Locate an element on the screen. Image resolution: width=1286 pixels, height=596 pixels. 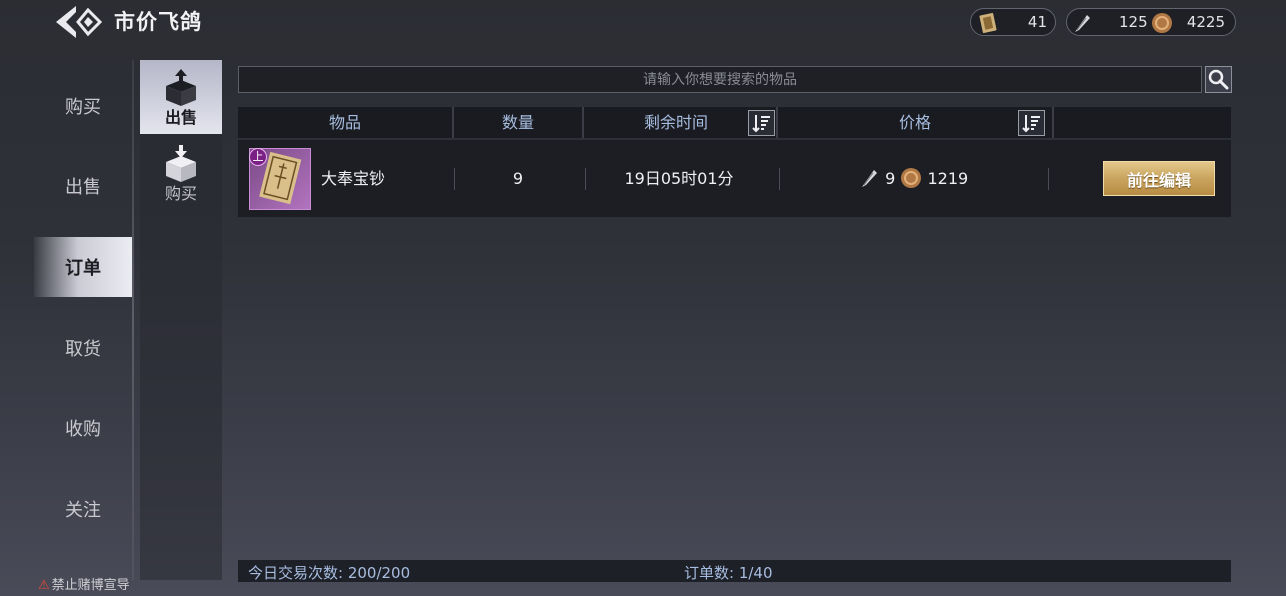
table-row: 上 大奉宝钞 9 19日05时01分 9 1219 前往编辑 is located at coordinates (734, 178).